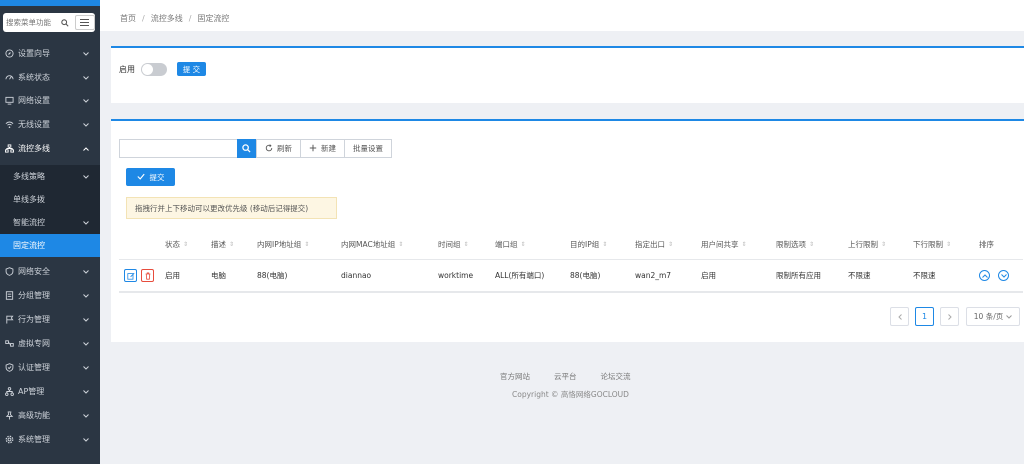  Describe the element at coordinates (585, 275) in the screenshot. I see `cell-dest-ip-group: 88(电脑)` at that location.